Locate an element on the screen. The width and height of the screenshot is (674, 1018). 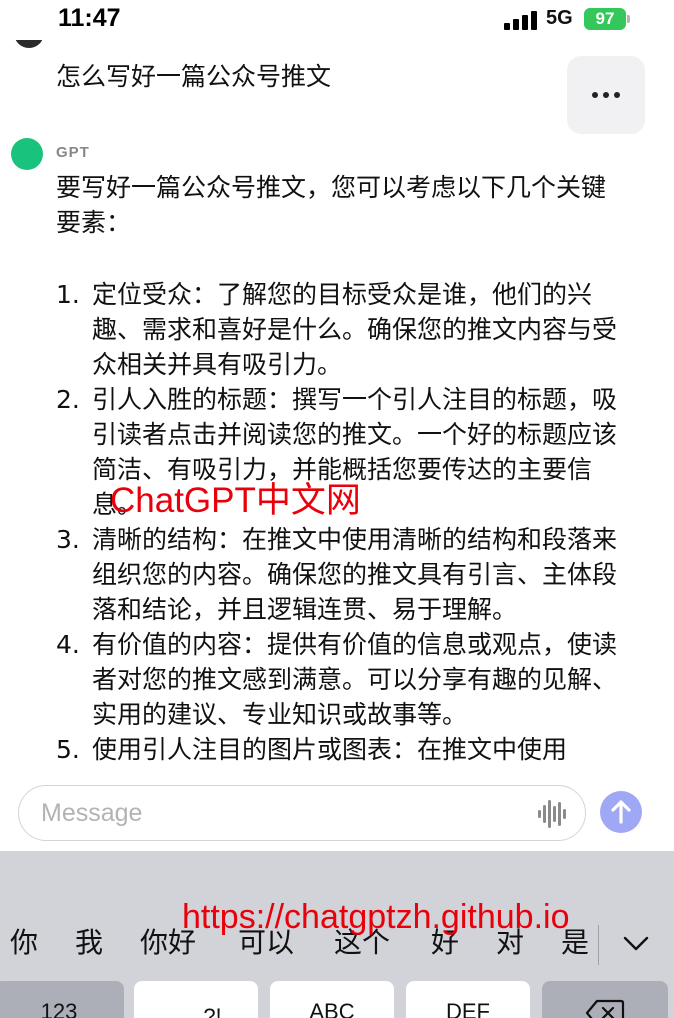
more-horizontal-icon is located at coordinates (606, 95).